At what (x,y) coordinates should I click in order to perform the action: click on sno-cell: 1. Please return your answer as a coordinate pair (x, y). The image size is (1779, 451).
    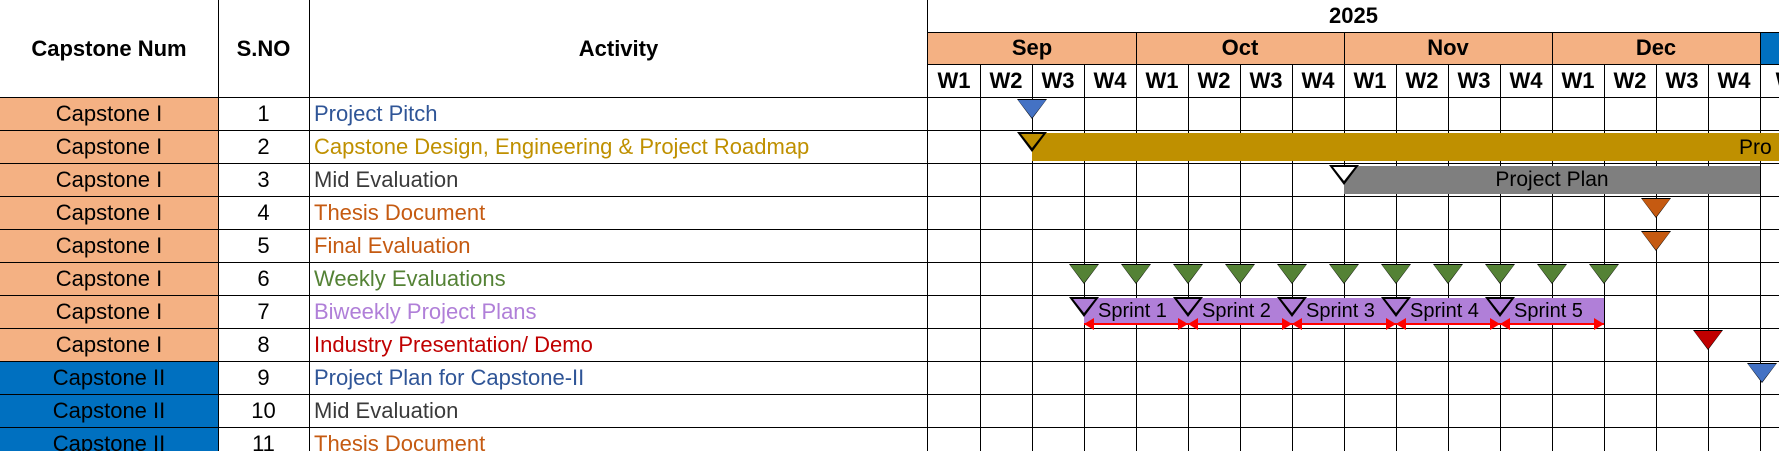
    Looking at the image, I should click on (263, 113).